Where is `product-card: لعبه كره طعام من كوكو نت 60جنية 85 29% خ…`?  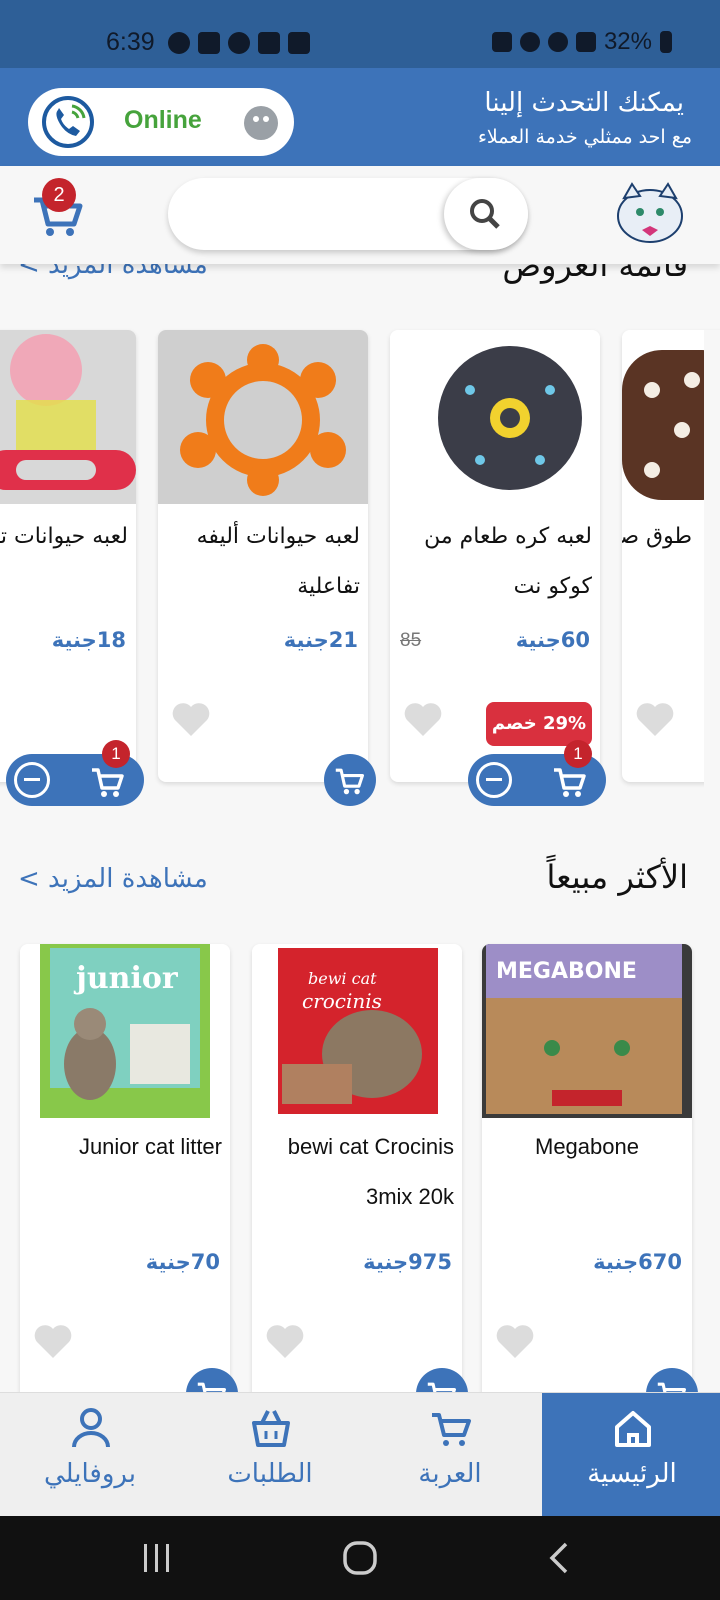 product-card: لعبه كره طعام من كوكو نت 60جنية 85 29% خ… is located at coordinates (495, 556).